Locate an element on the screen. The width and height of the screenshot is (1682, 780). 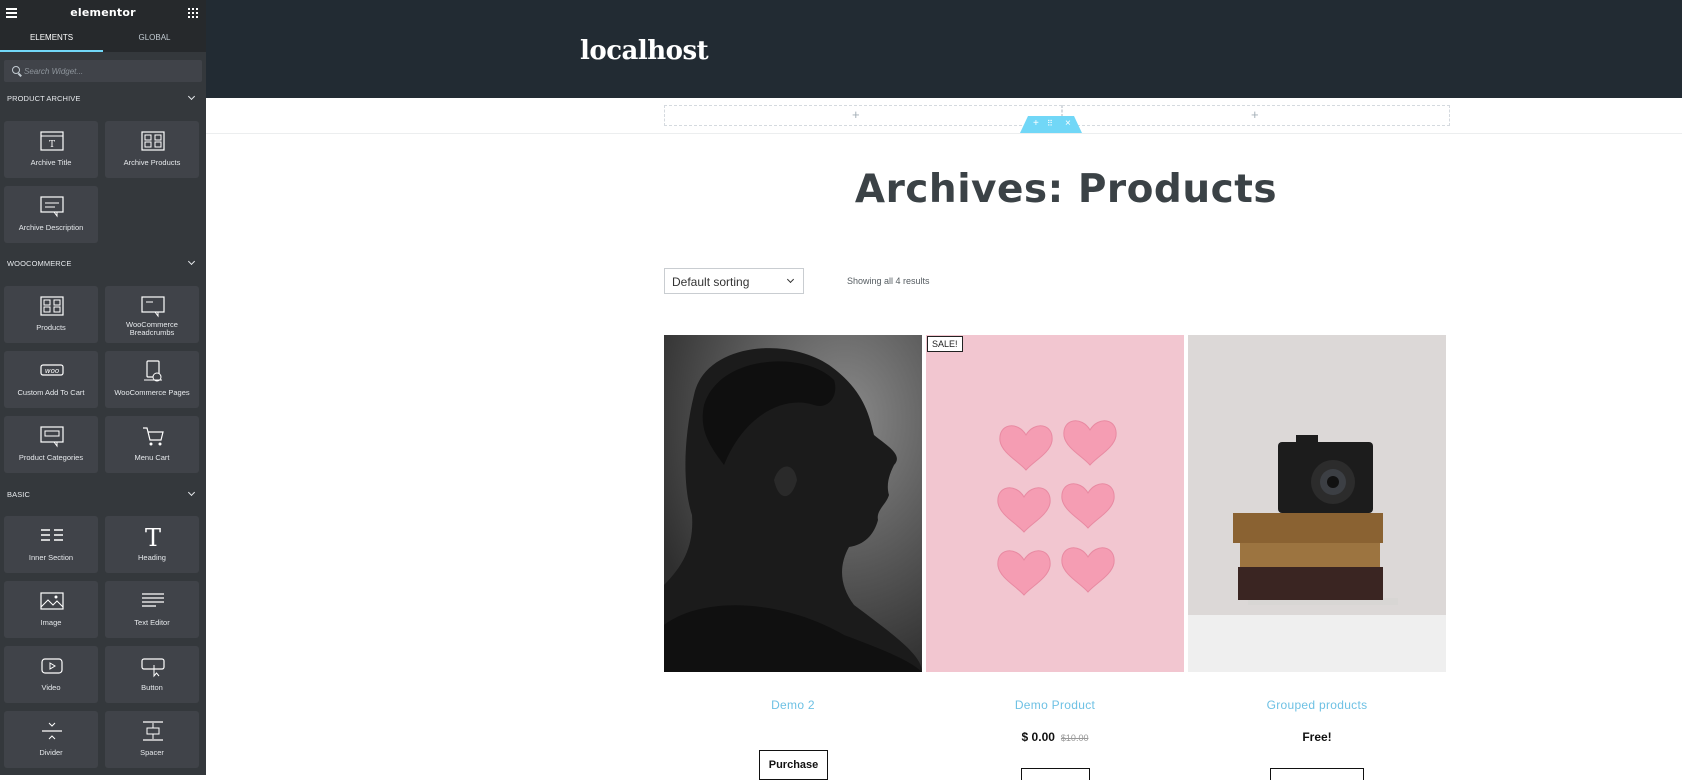
product-price: Free! is located at coordinates (1317, 737).